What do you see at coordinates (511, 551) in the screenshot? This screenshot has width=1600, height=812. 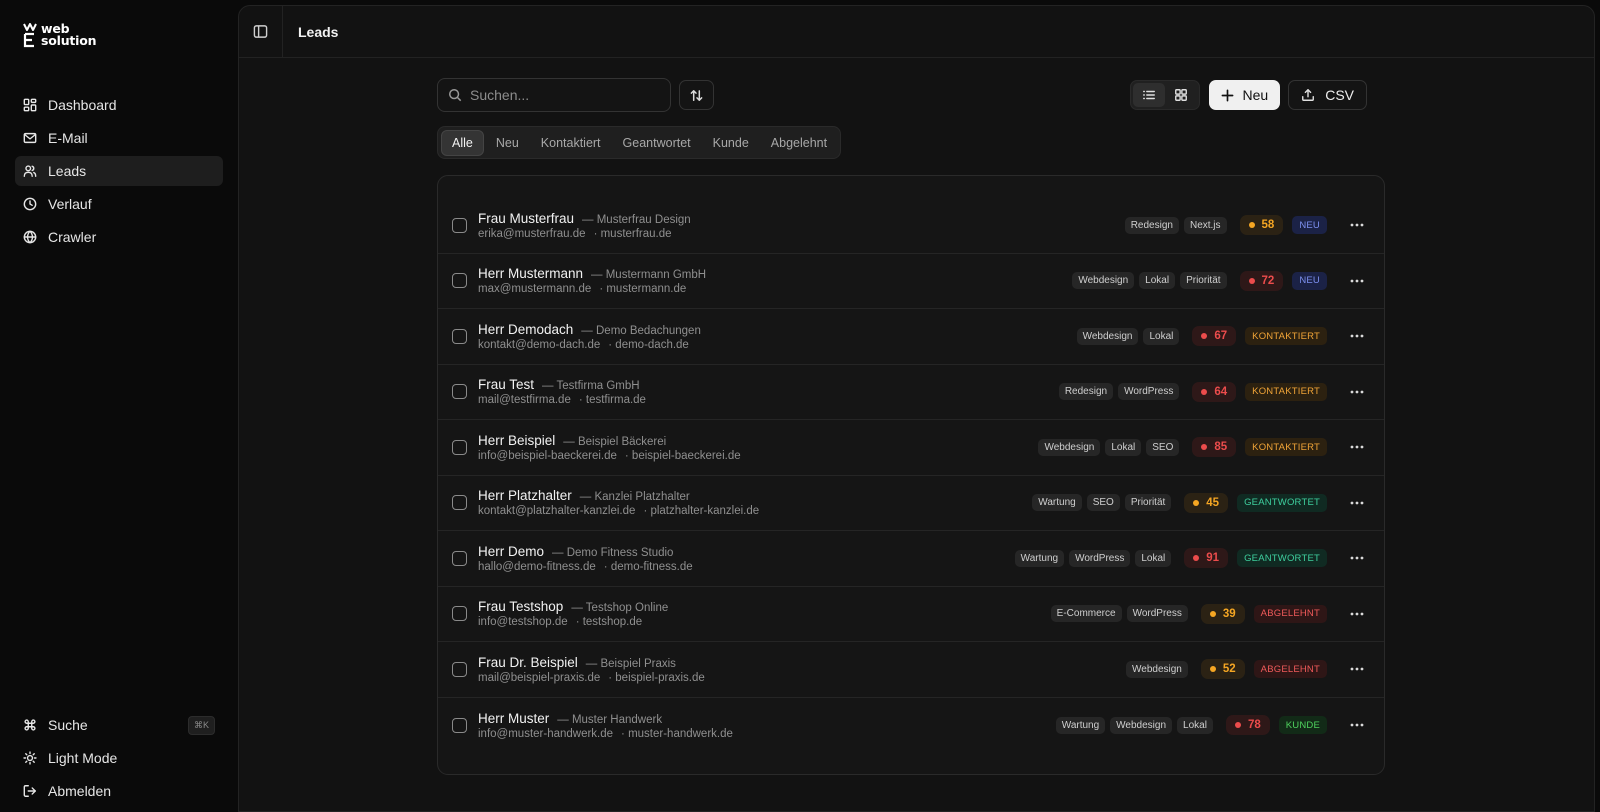 I see `lead-name: Herr Demo` at bounding box center [511, 551].